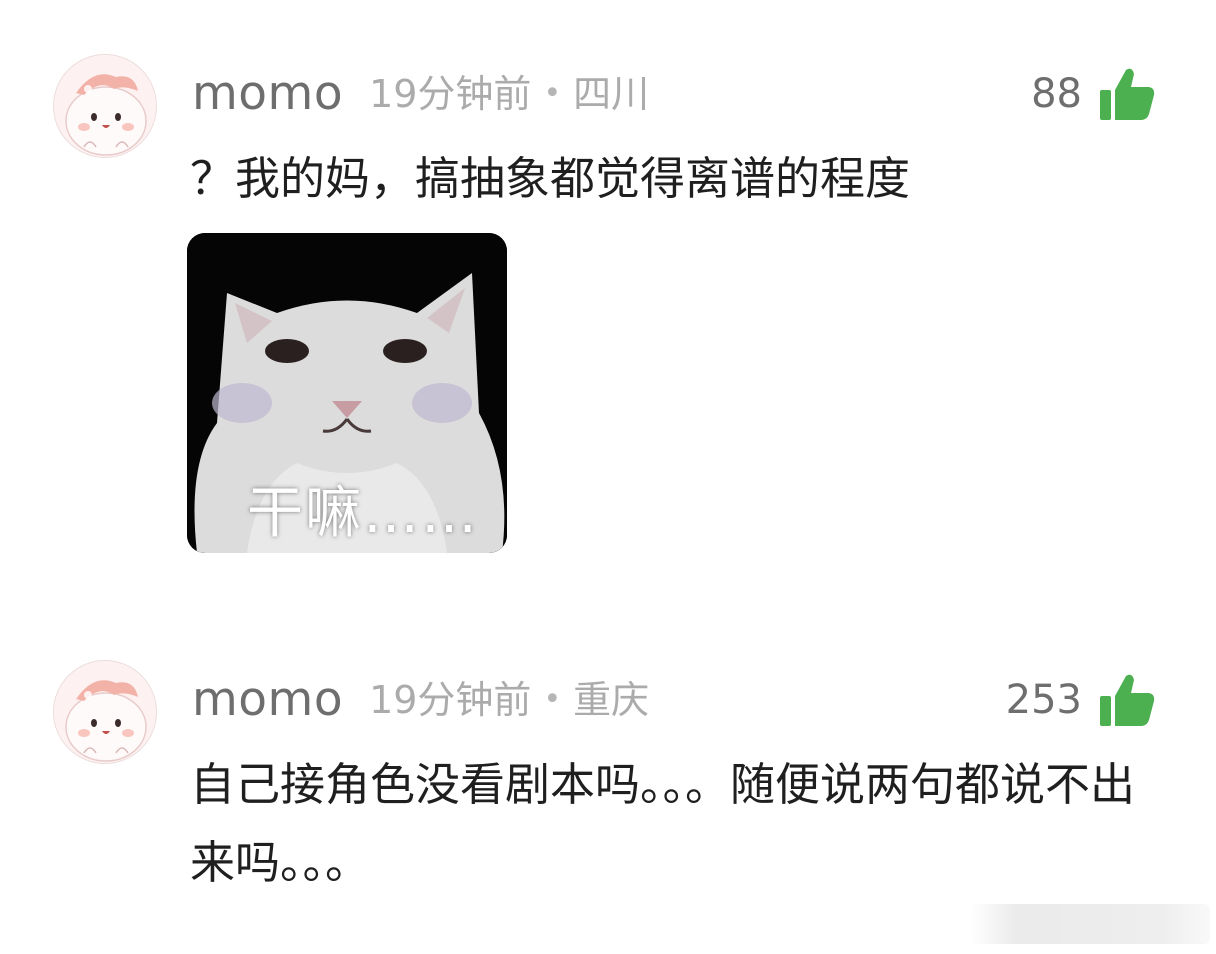  I want to click on comment-header: momo 19分钟前 • 重庆 253, so click(674, 700).